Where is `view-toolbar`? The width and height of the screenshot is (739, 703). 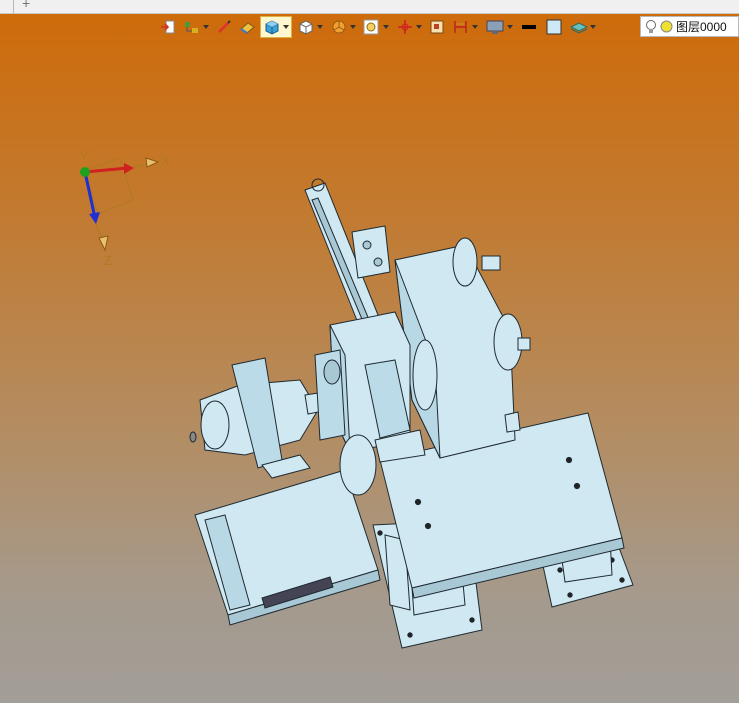
view-toolbar is located at coordinates (379, 27).